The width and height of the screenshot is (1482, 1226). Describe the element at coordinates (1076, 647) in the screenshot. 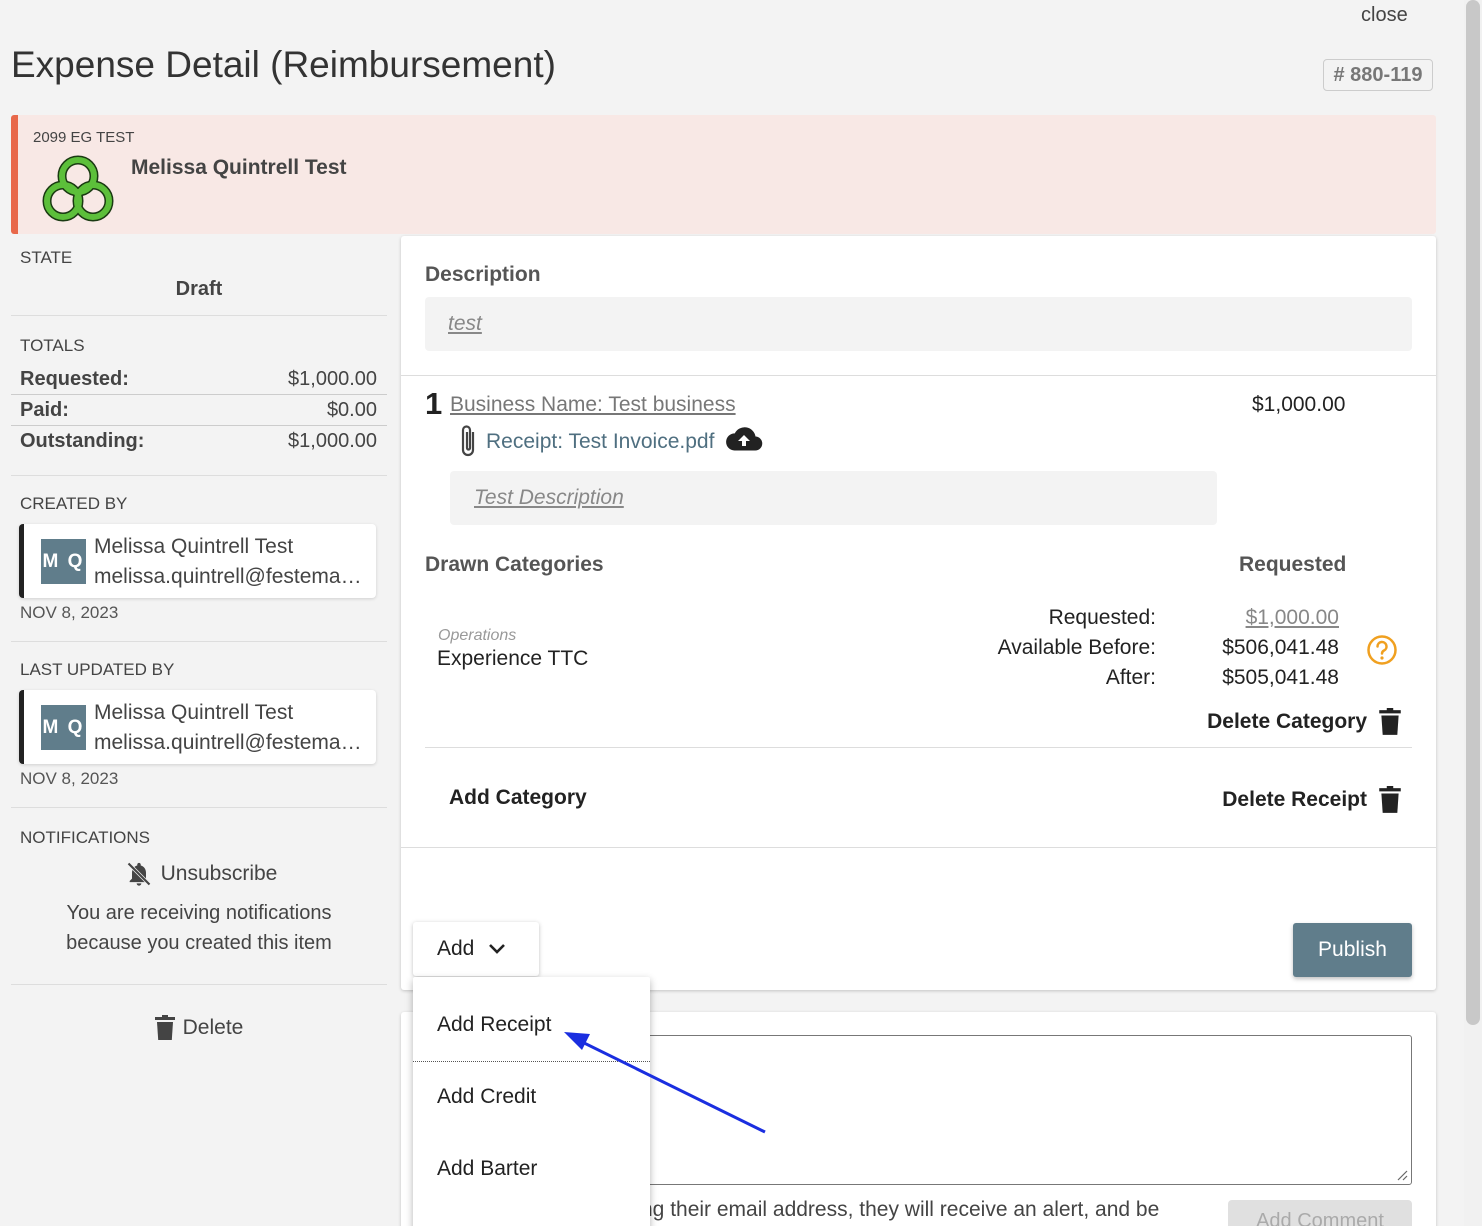

I see `available-before-label: Available Before:` at that location.